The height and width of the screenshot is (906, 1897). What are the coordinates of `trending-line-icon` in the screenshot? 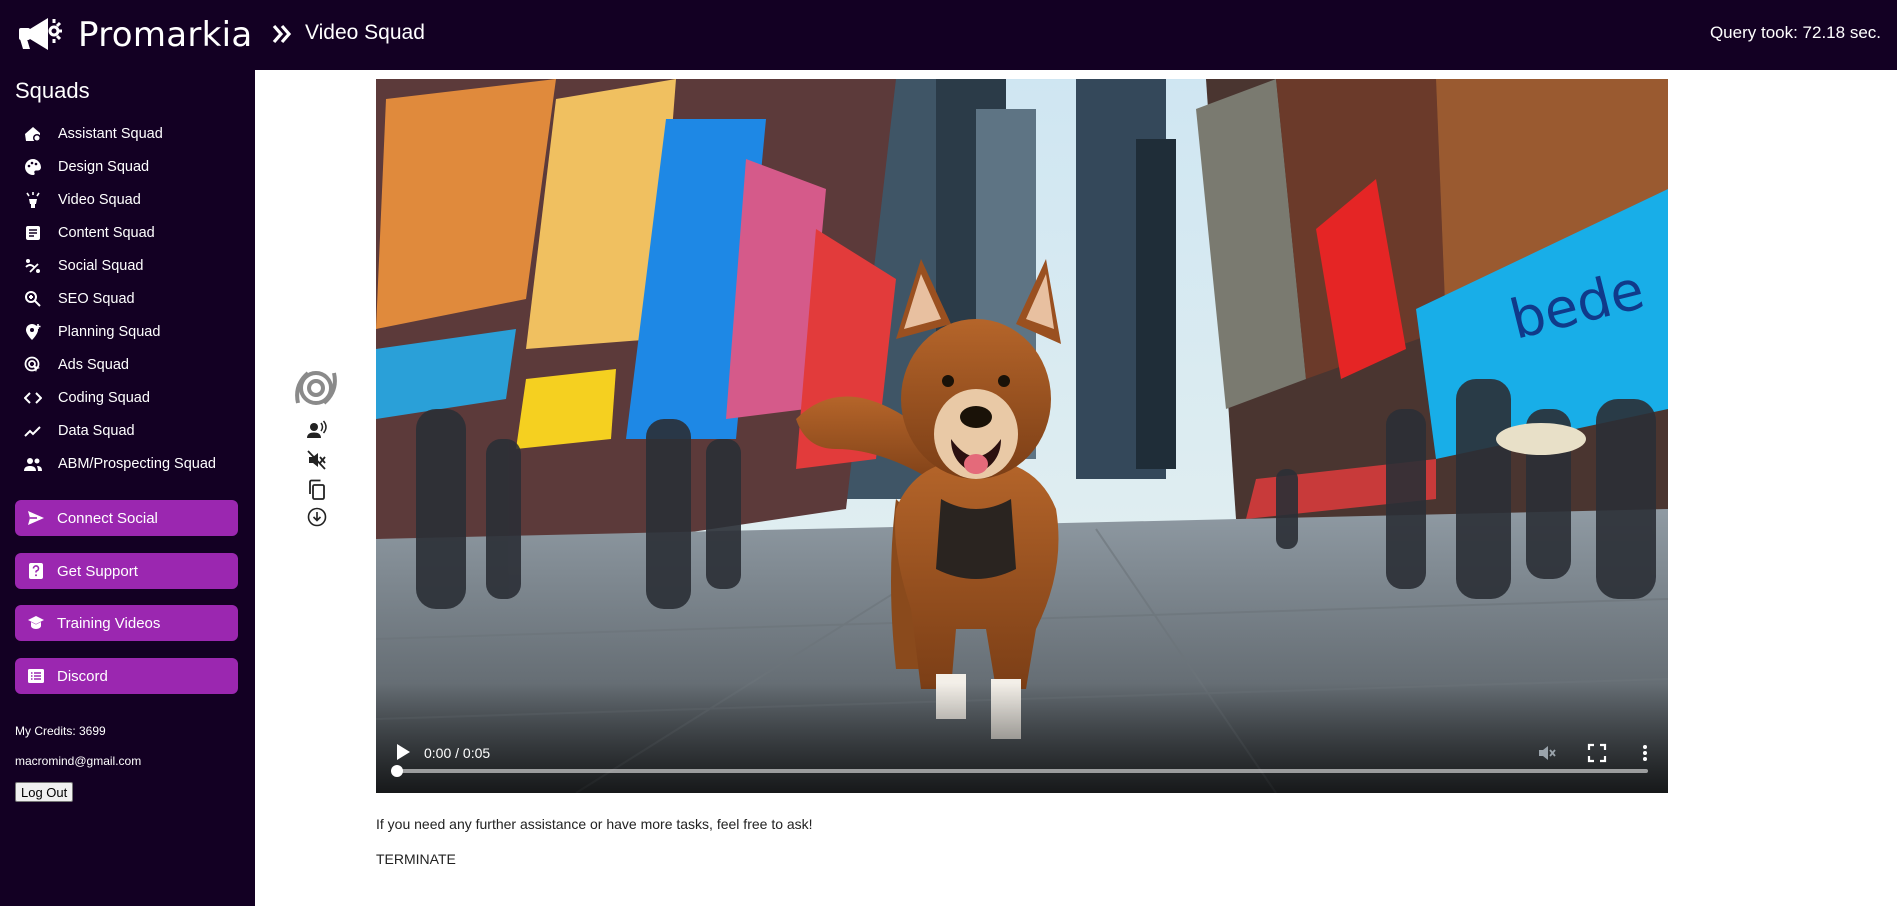 It's located at (32, 431).